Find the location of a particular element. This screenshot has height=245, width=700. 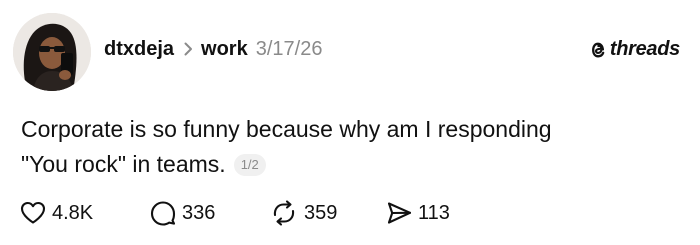

post-header: dtxdeja work 3/17/26 is located at coordinates (213, 49).